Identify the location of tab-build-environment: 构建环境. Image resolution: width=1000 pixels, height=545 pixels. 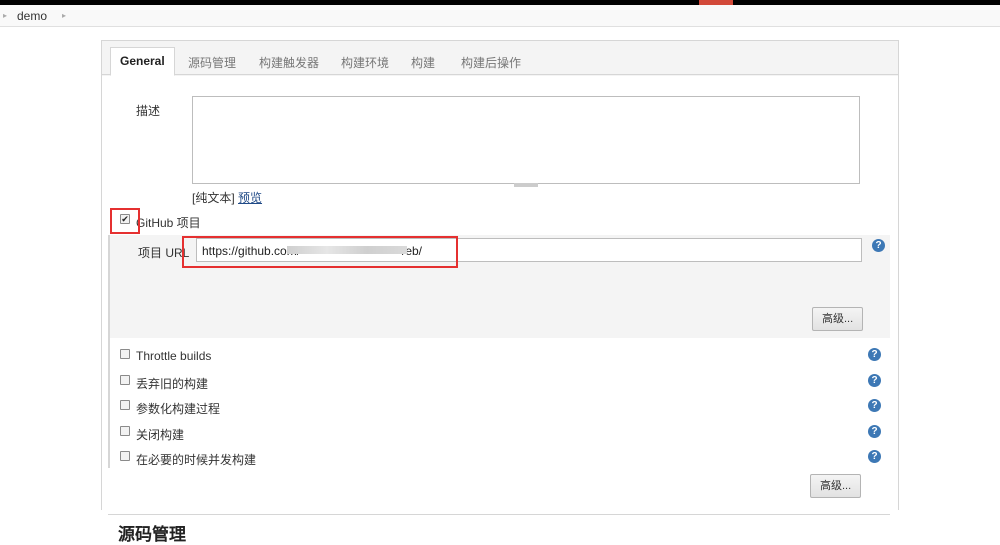
(365, 62).